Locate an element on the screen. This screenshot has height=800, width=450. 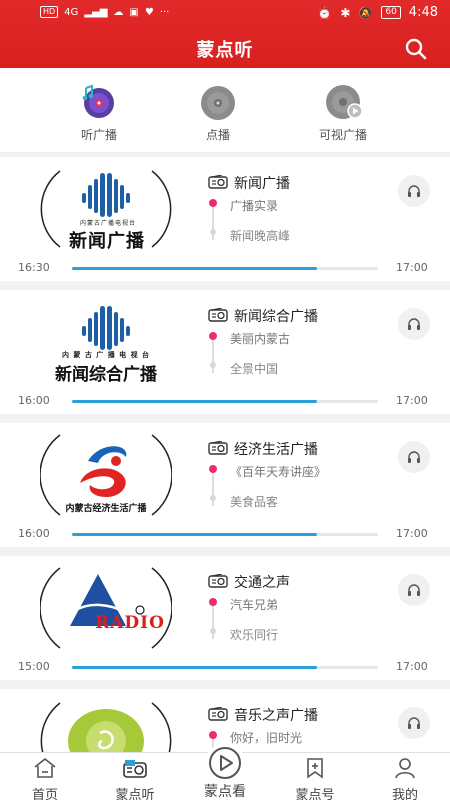
current-program: 美丽内蒙古 is located at coordinates (260, 339).